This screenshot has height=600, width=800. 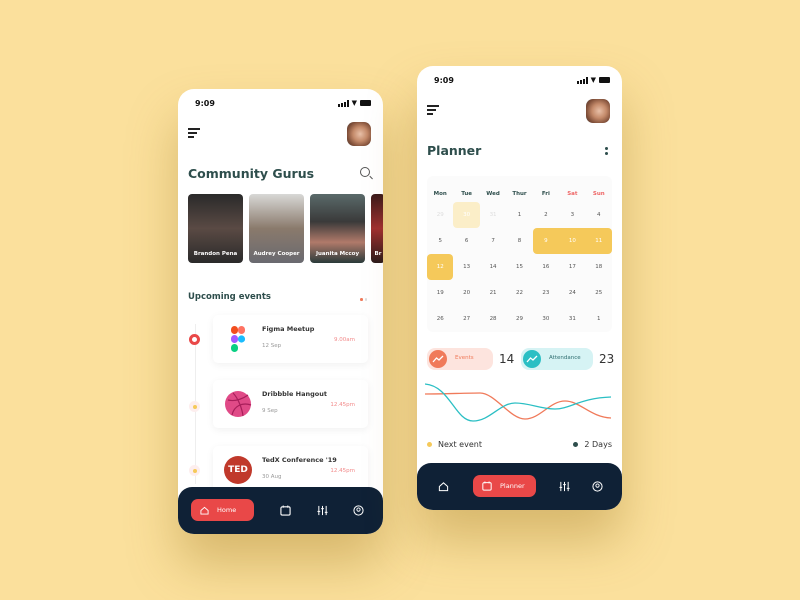 I want to click on bottom-nav: Planner, so click(x=519, y=486).